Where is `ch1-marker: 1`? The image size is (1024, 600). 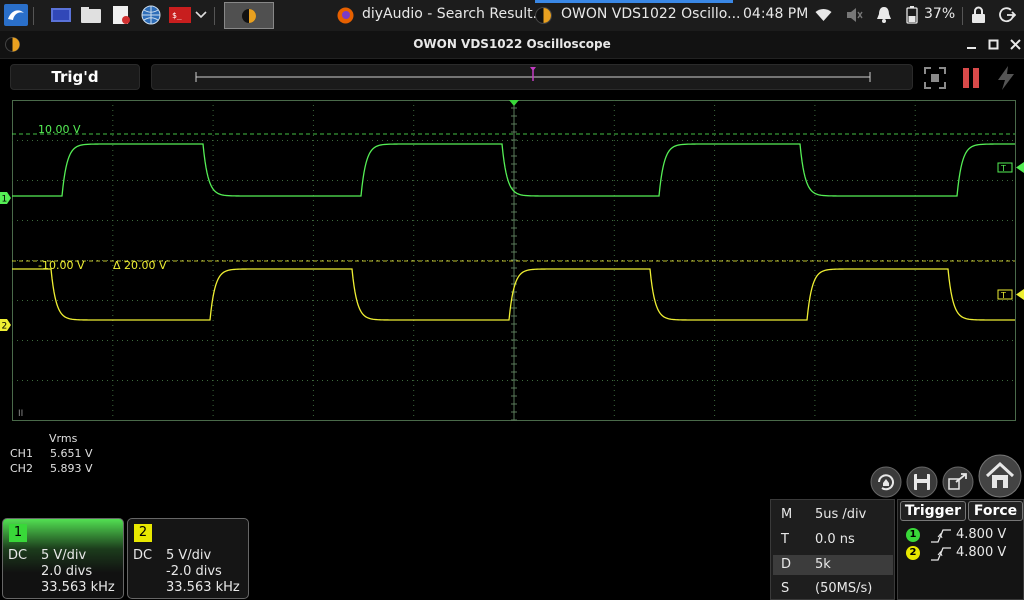
ch1-marker: 1 is located at coordinates (6, 198).